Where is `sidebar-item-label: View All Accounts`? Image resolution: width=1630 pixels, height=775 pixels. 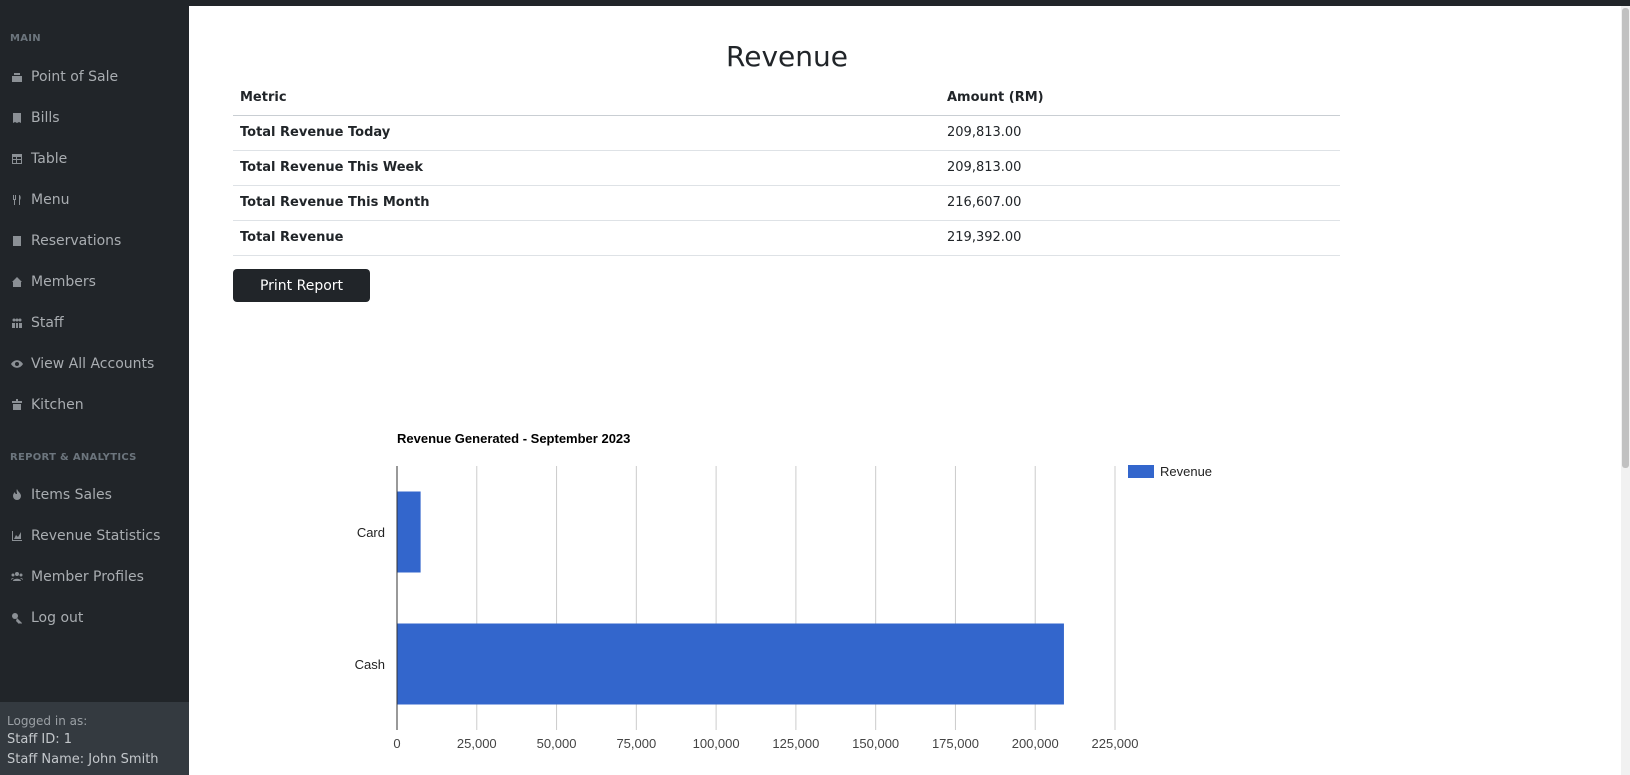
sidebar-item-label: View All Accounts is located at coordinates (93, 364).